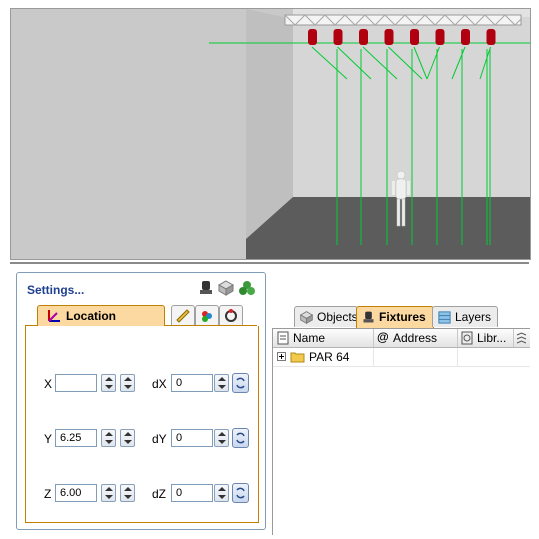 The image size is (539, 539). I want to click on name-column-icon, so click(283, 338).